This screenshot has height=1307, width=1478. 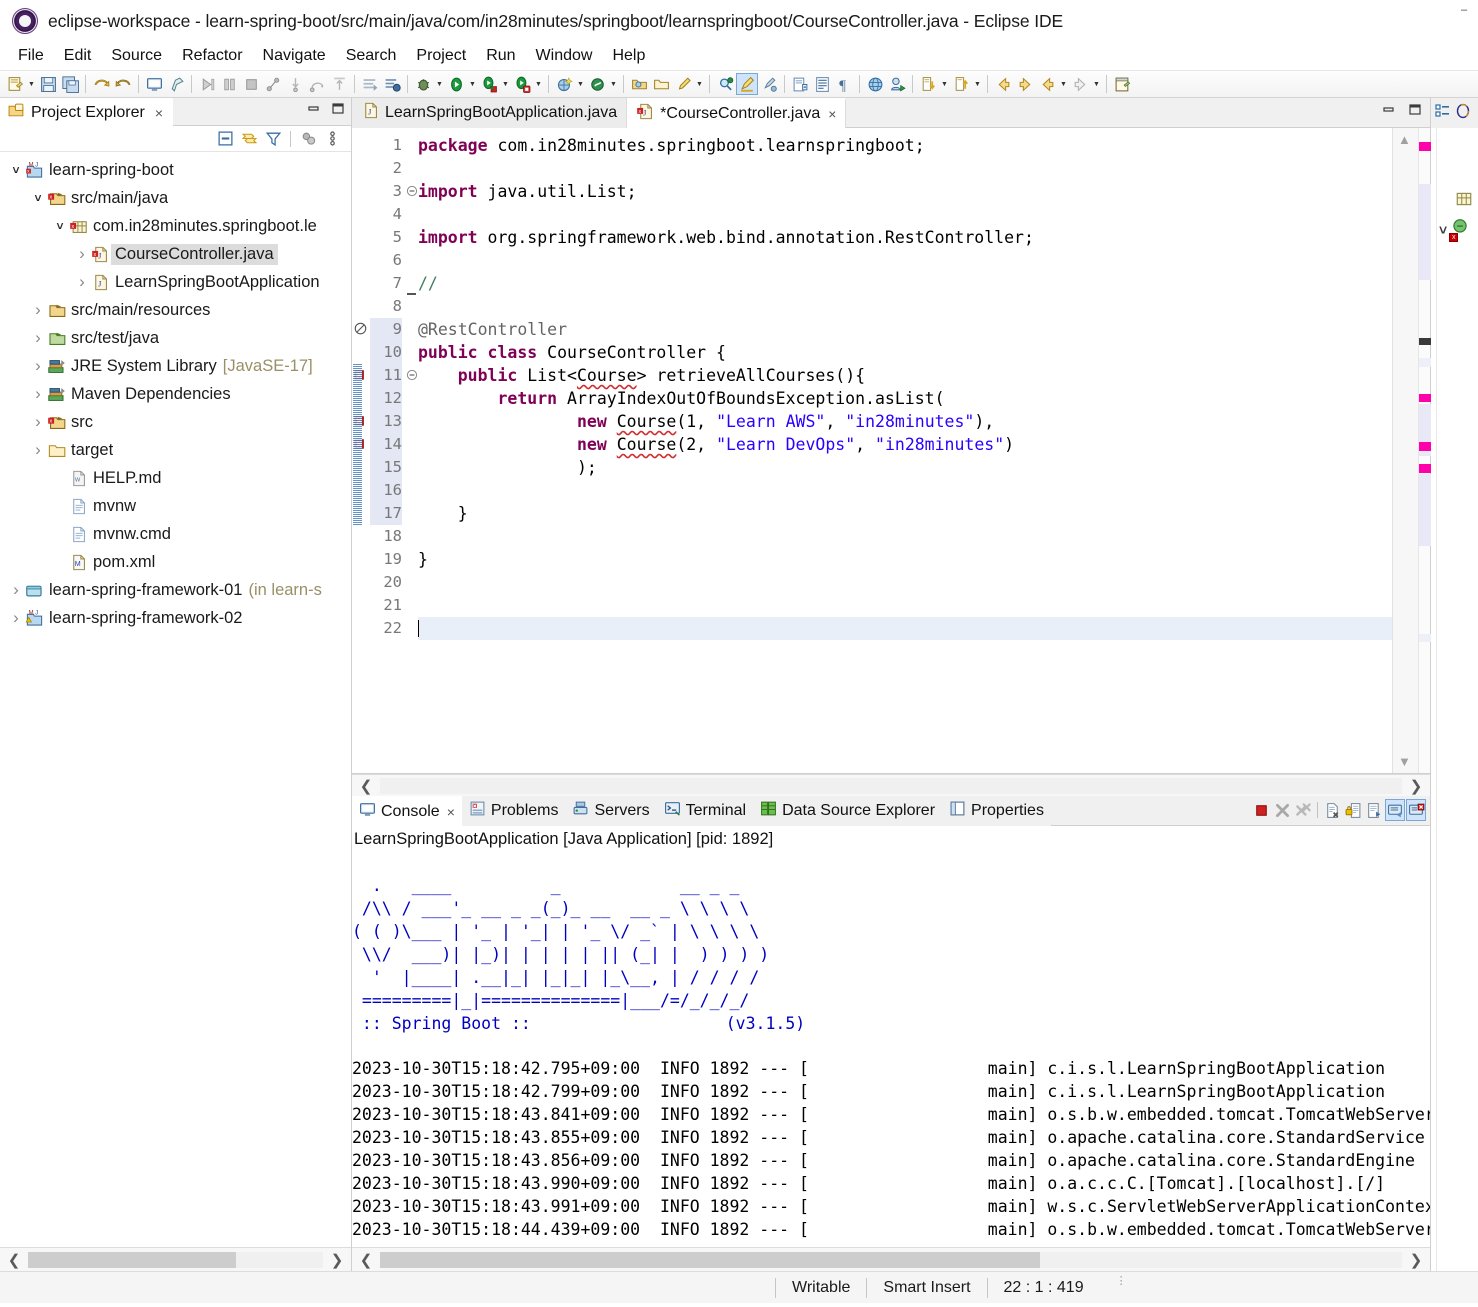 I want to click on editor-hscrollbar: ❮ ❯, so click(x=891, y=785).